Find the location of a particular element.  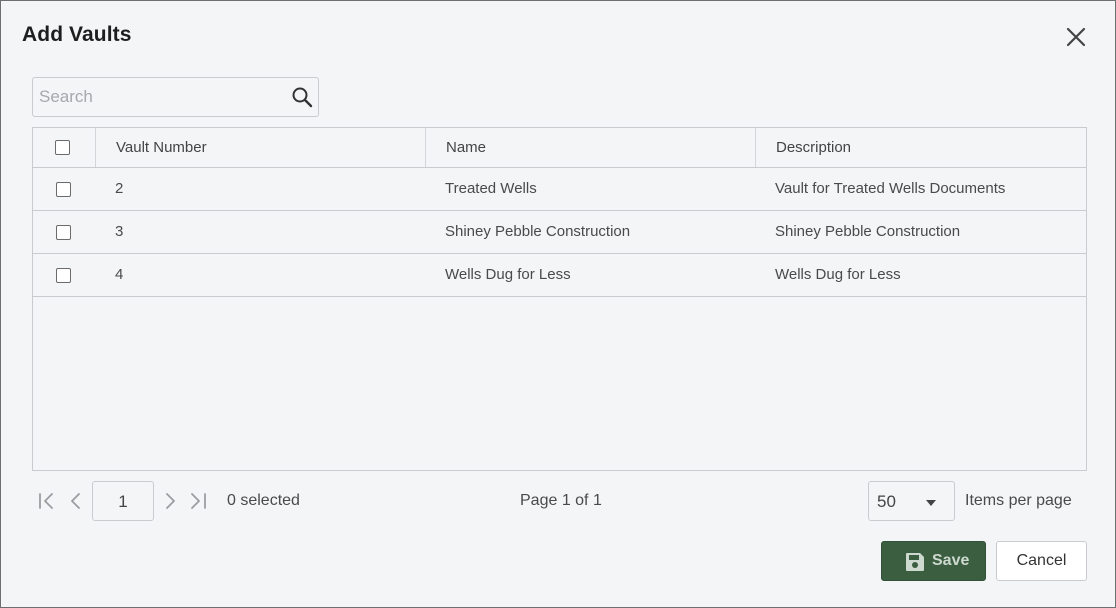

description-cell: Vault for Treated Wells Documents is located at coordinates (890, 188).